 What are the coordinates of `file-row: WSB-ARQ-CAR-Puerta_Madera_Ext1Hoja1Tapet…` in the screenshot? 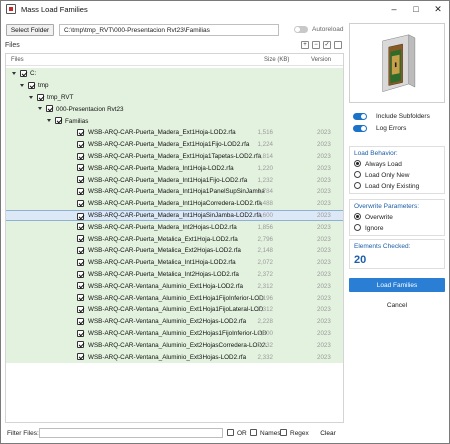 It's located at (174, 156).